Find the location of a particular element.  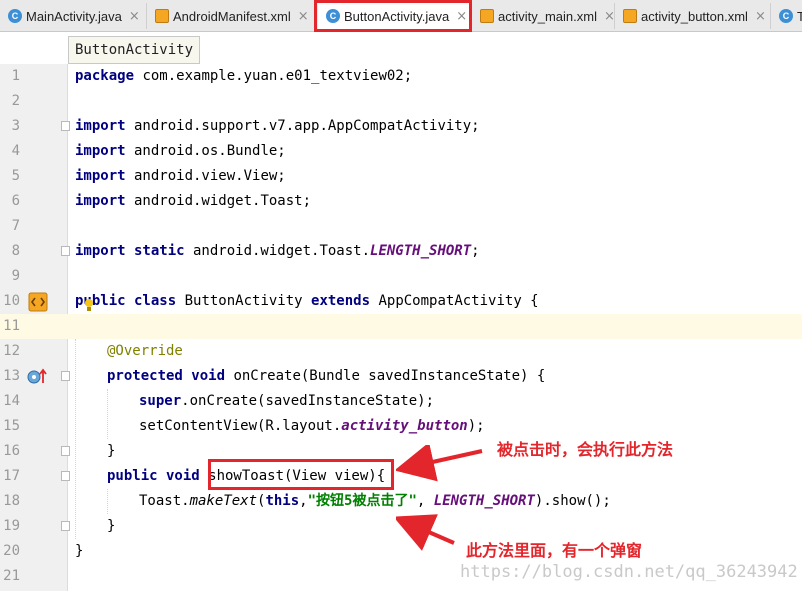

tab-label: AndroidManifest.xml is located at coordinates (232, 16).